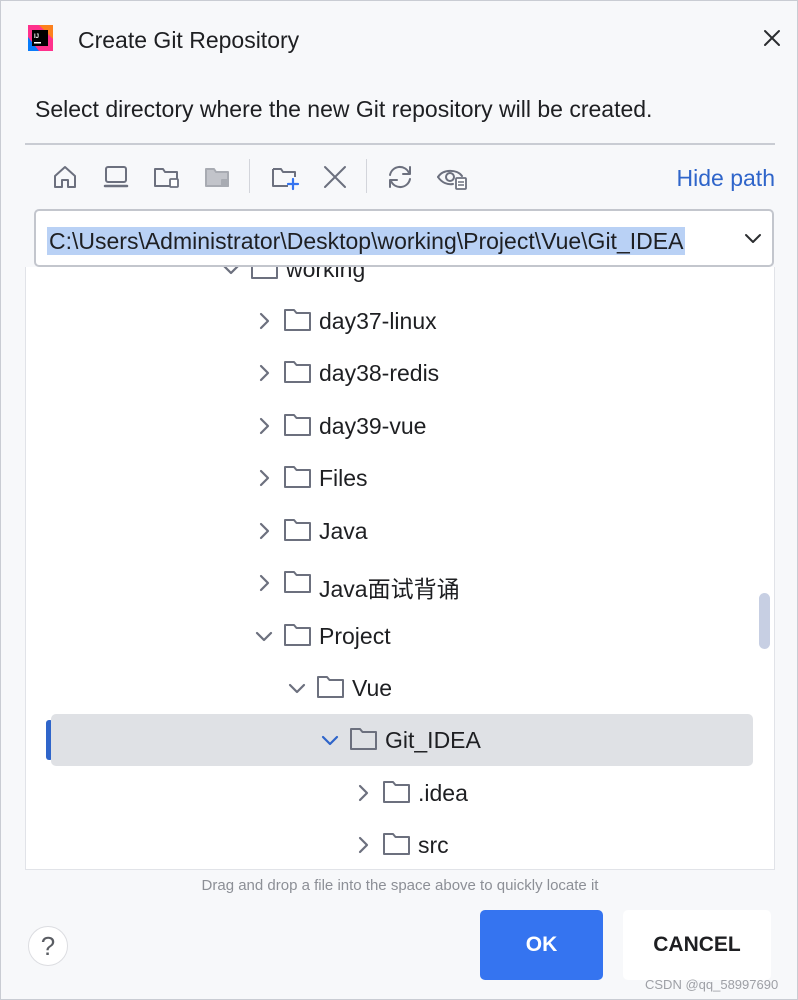 The image size is (798, 1000). I want to click on home-icon, so click(65, 177).